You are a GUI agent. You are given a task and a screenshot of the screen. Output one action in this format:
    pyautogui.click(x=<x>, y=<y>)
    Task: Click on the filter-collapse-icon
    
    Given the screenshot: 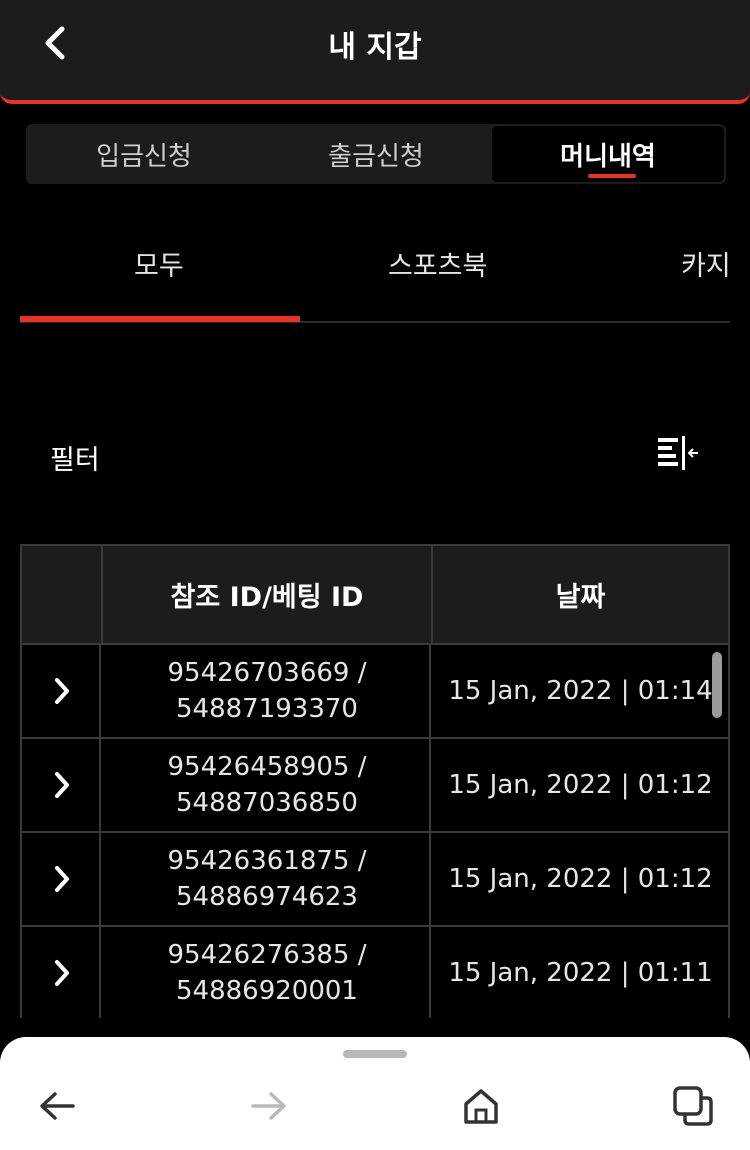 What is the action you would take?
    pyautogui.click(x=678, y=453)
    